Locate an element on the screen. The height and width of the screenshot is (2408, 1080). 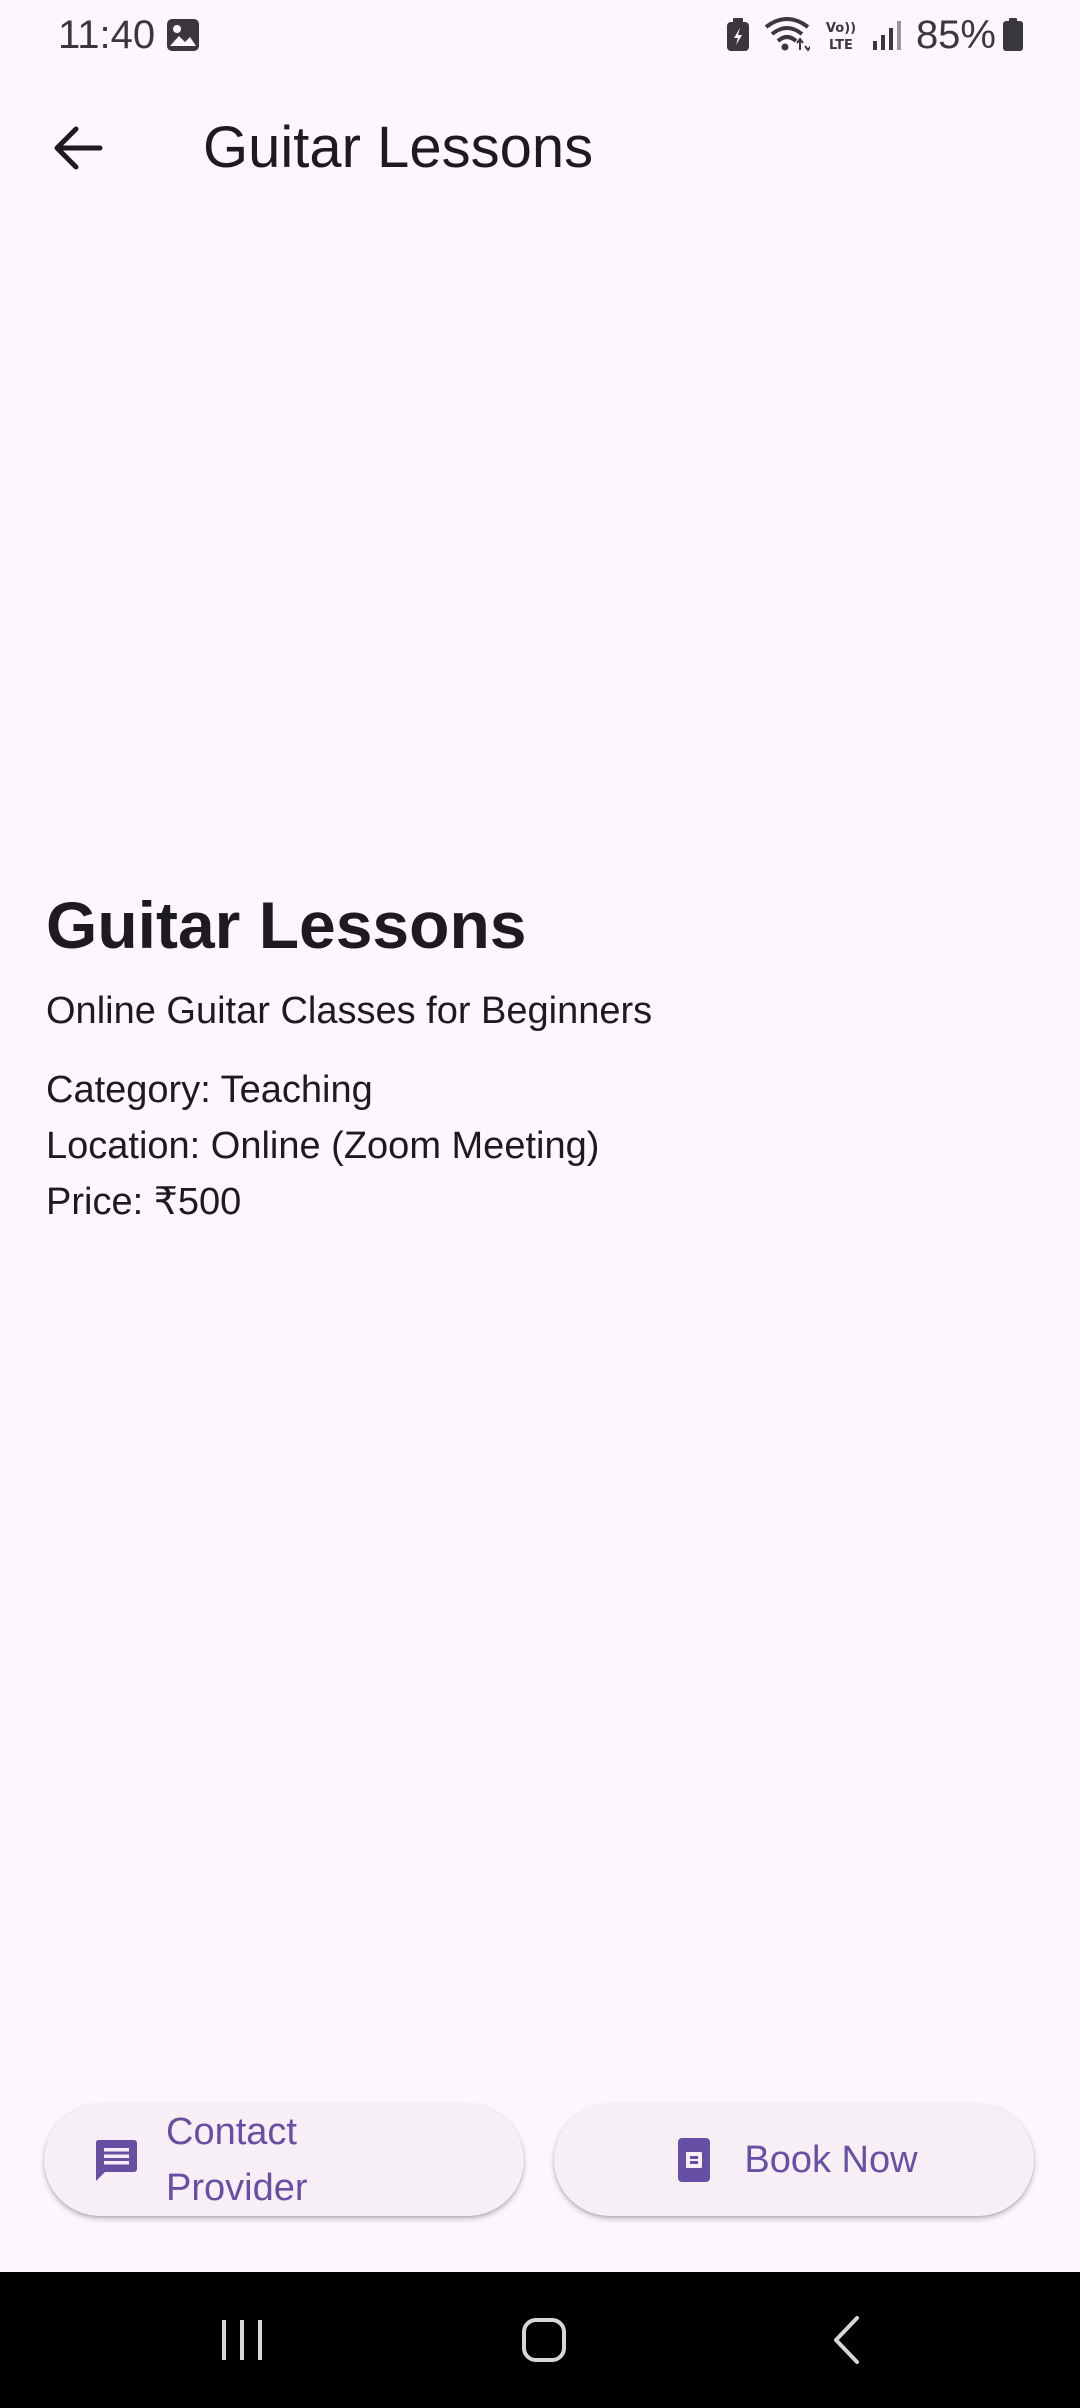
book-now-button: Book Now is located at coordinates (794, 2160).